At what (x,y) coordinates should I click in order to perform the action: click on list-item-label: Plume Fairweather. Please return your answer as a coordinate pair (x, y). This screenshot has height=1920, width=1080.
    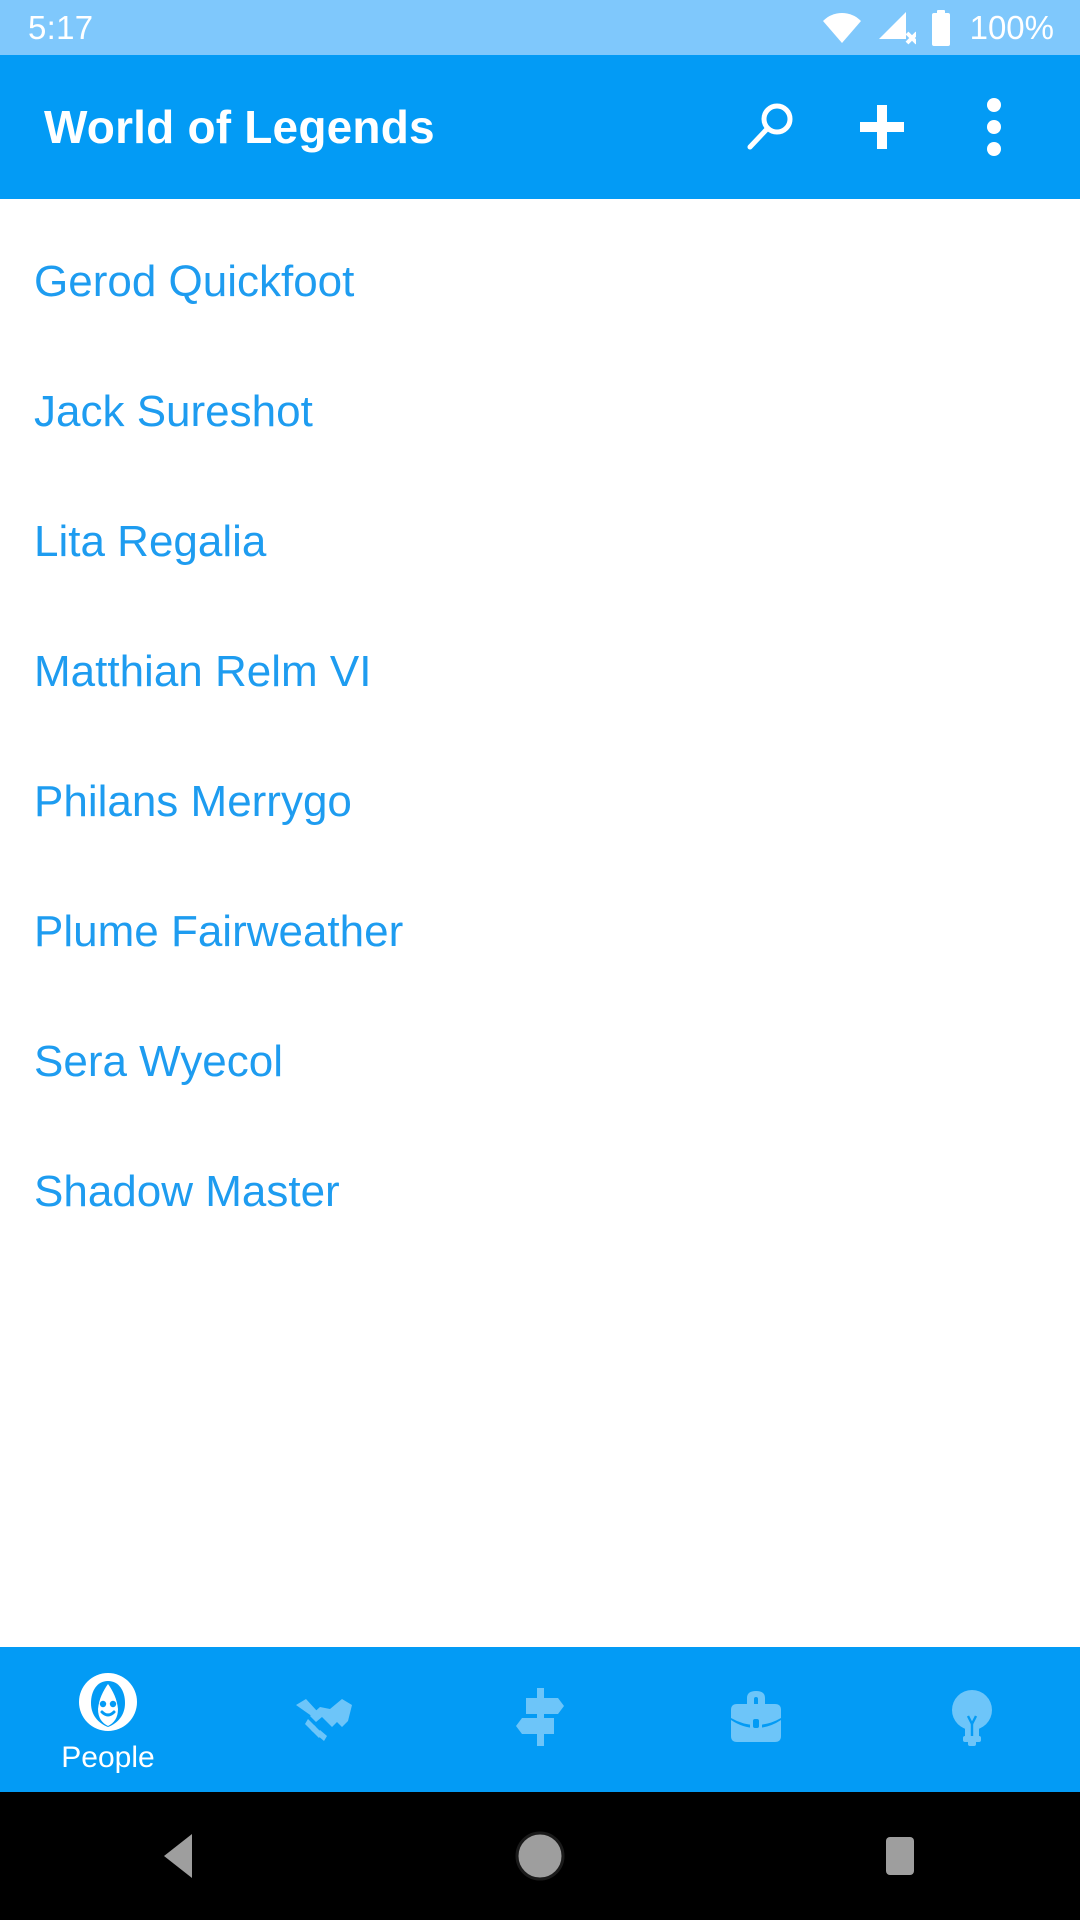
    Looking at the image, I should click on (219, 931).